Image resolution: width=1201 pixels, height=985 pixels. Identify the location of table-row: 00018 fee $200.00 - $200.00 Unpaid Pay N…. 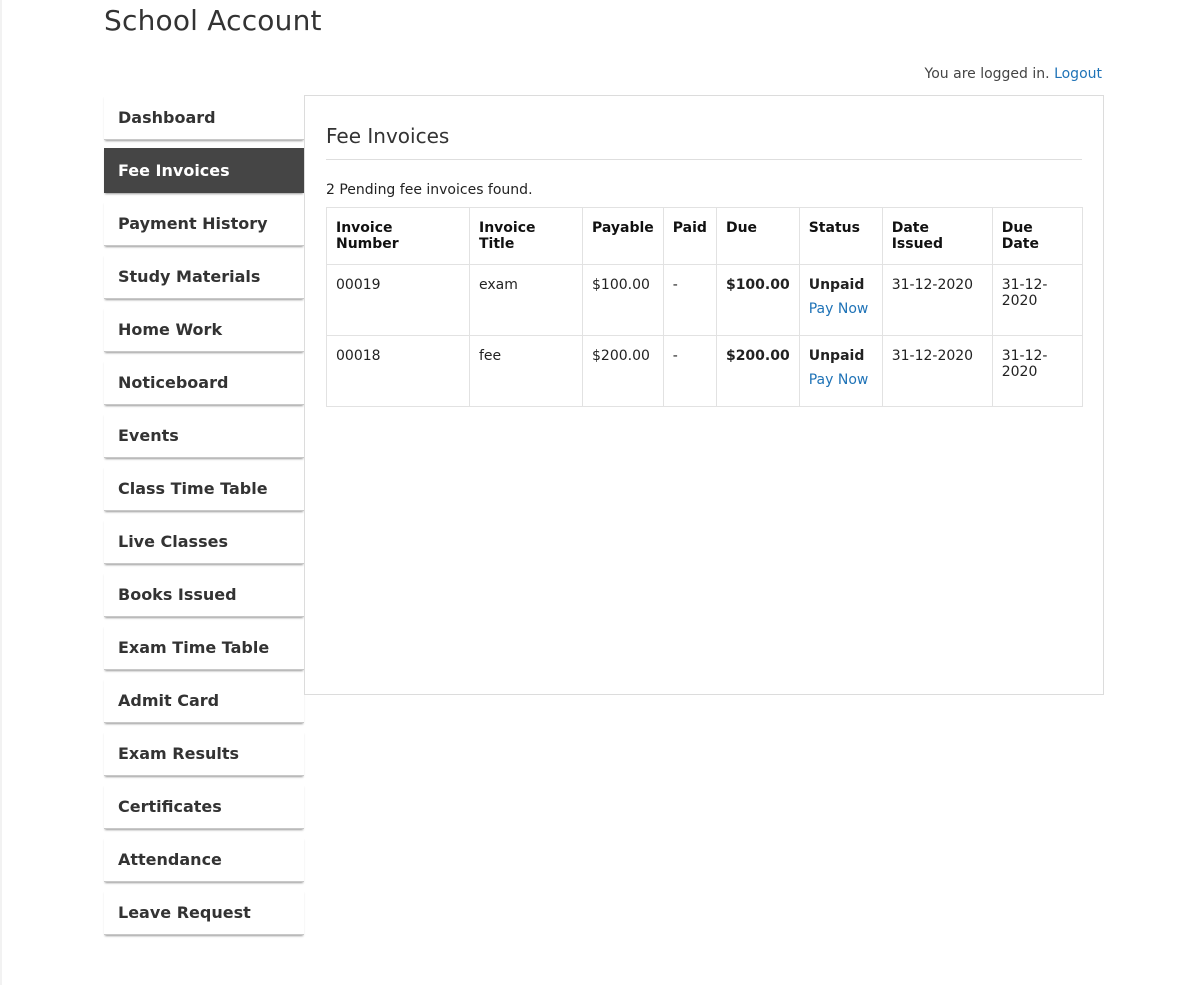
(705, 371).